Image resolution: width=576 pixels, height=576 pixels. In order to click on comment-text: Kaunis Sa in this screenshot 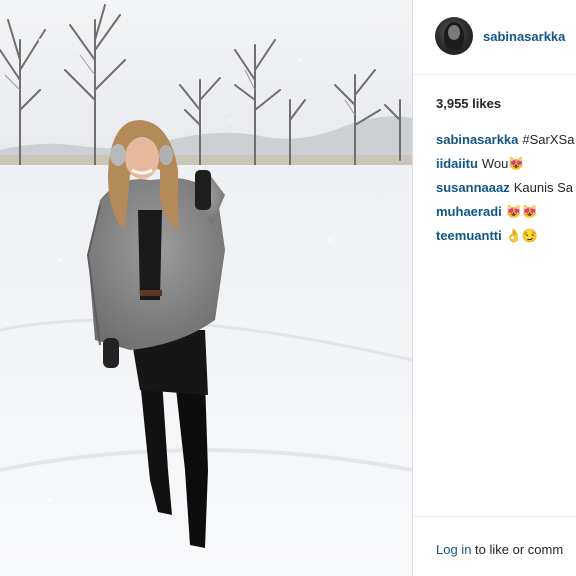, I will do `click(543, 187)`.